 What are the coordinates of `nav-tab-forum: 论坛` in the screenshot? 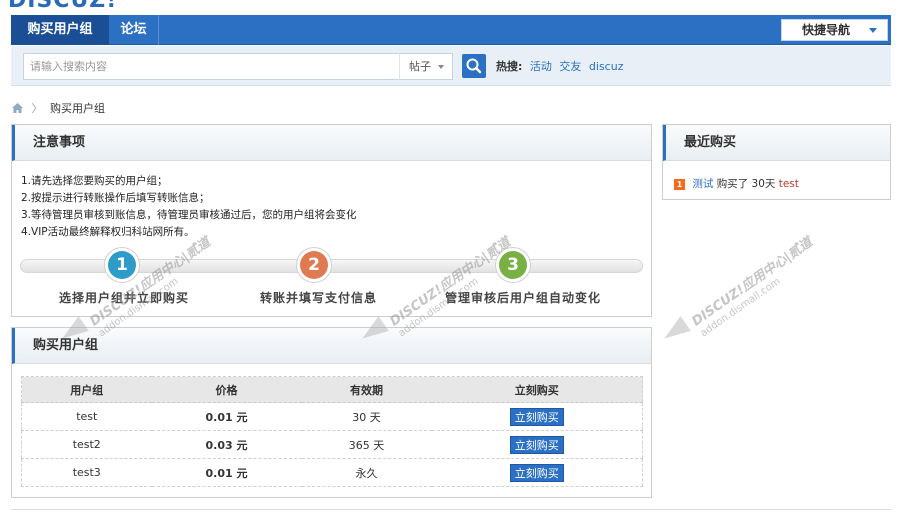 It's located at (134, 30).